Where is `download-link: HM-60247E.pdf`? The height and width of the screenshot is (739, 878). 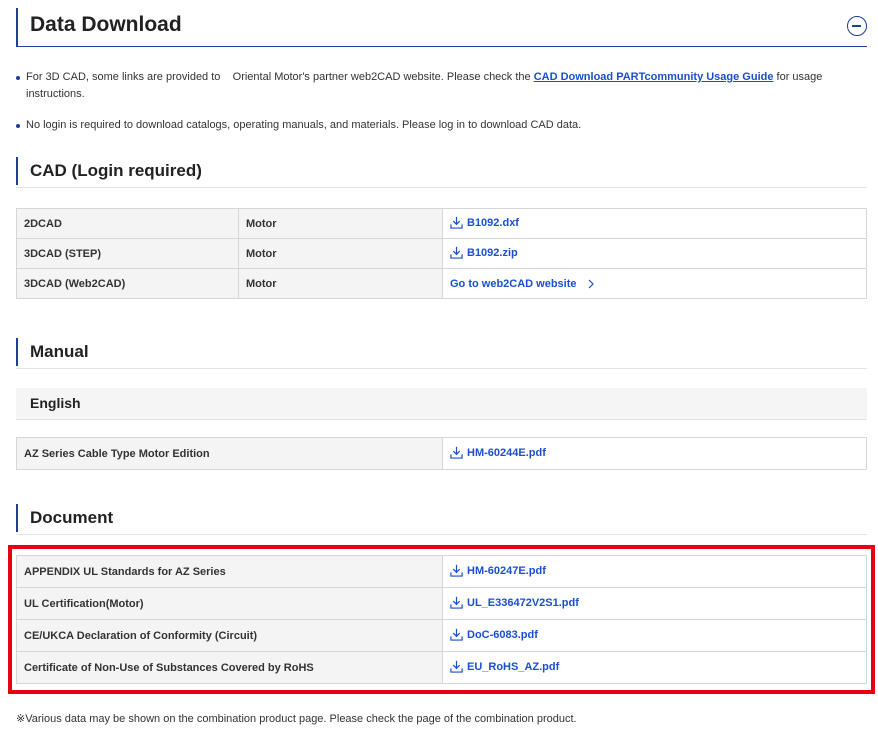
download-link: HM-60247E.pdf is located at coordinates (498, 571).